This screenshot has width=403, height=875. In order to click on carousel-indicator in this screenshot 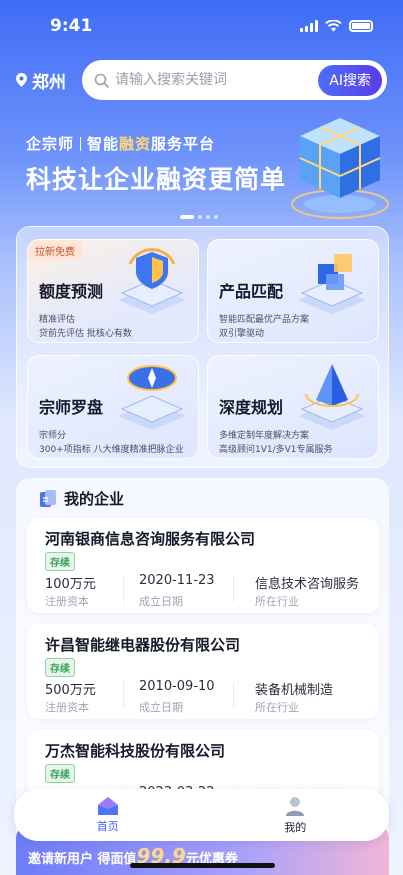, I will do `click(199, 217)`.